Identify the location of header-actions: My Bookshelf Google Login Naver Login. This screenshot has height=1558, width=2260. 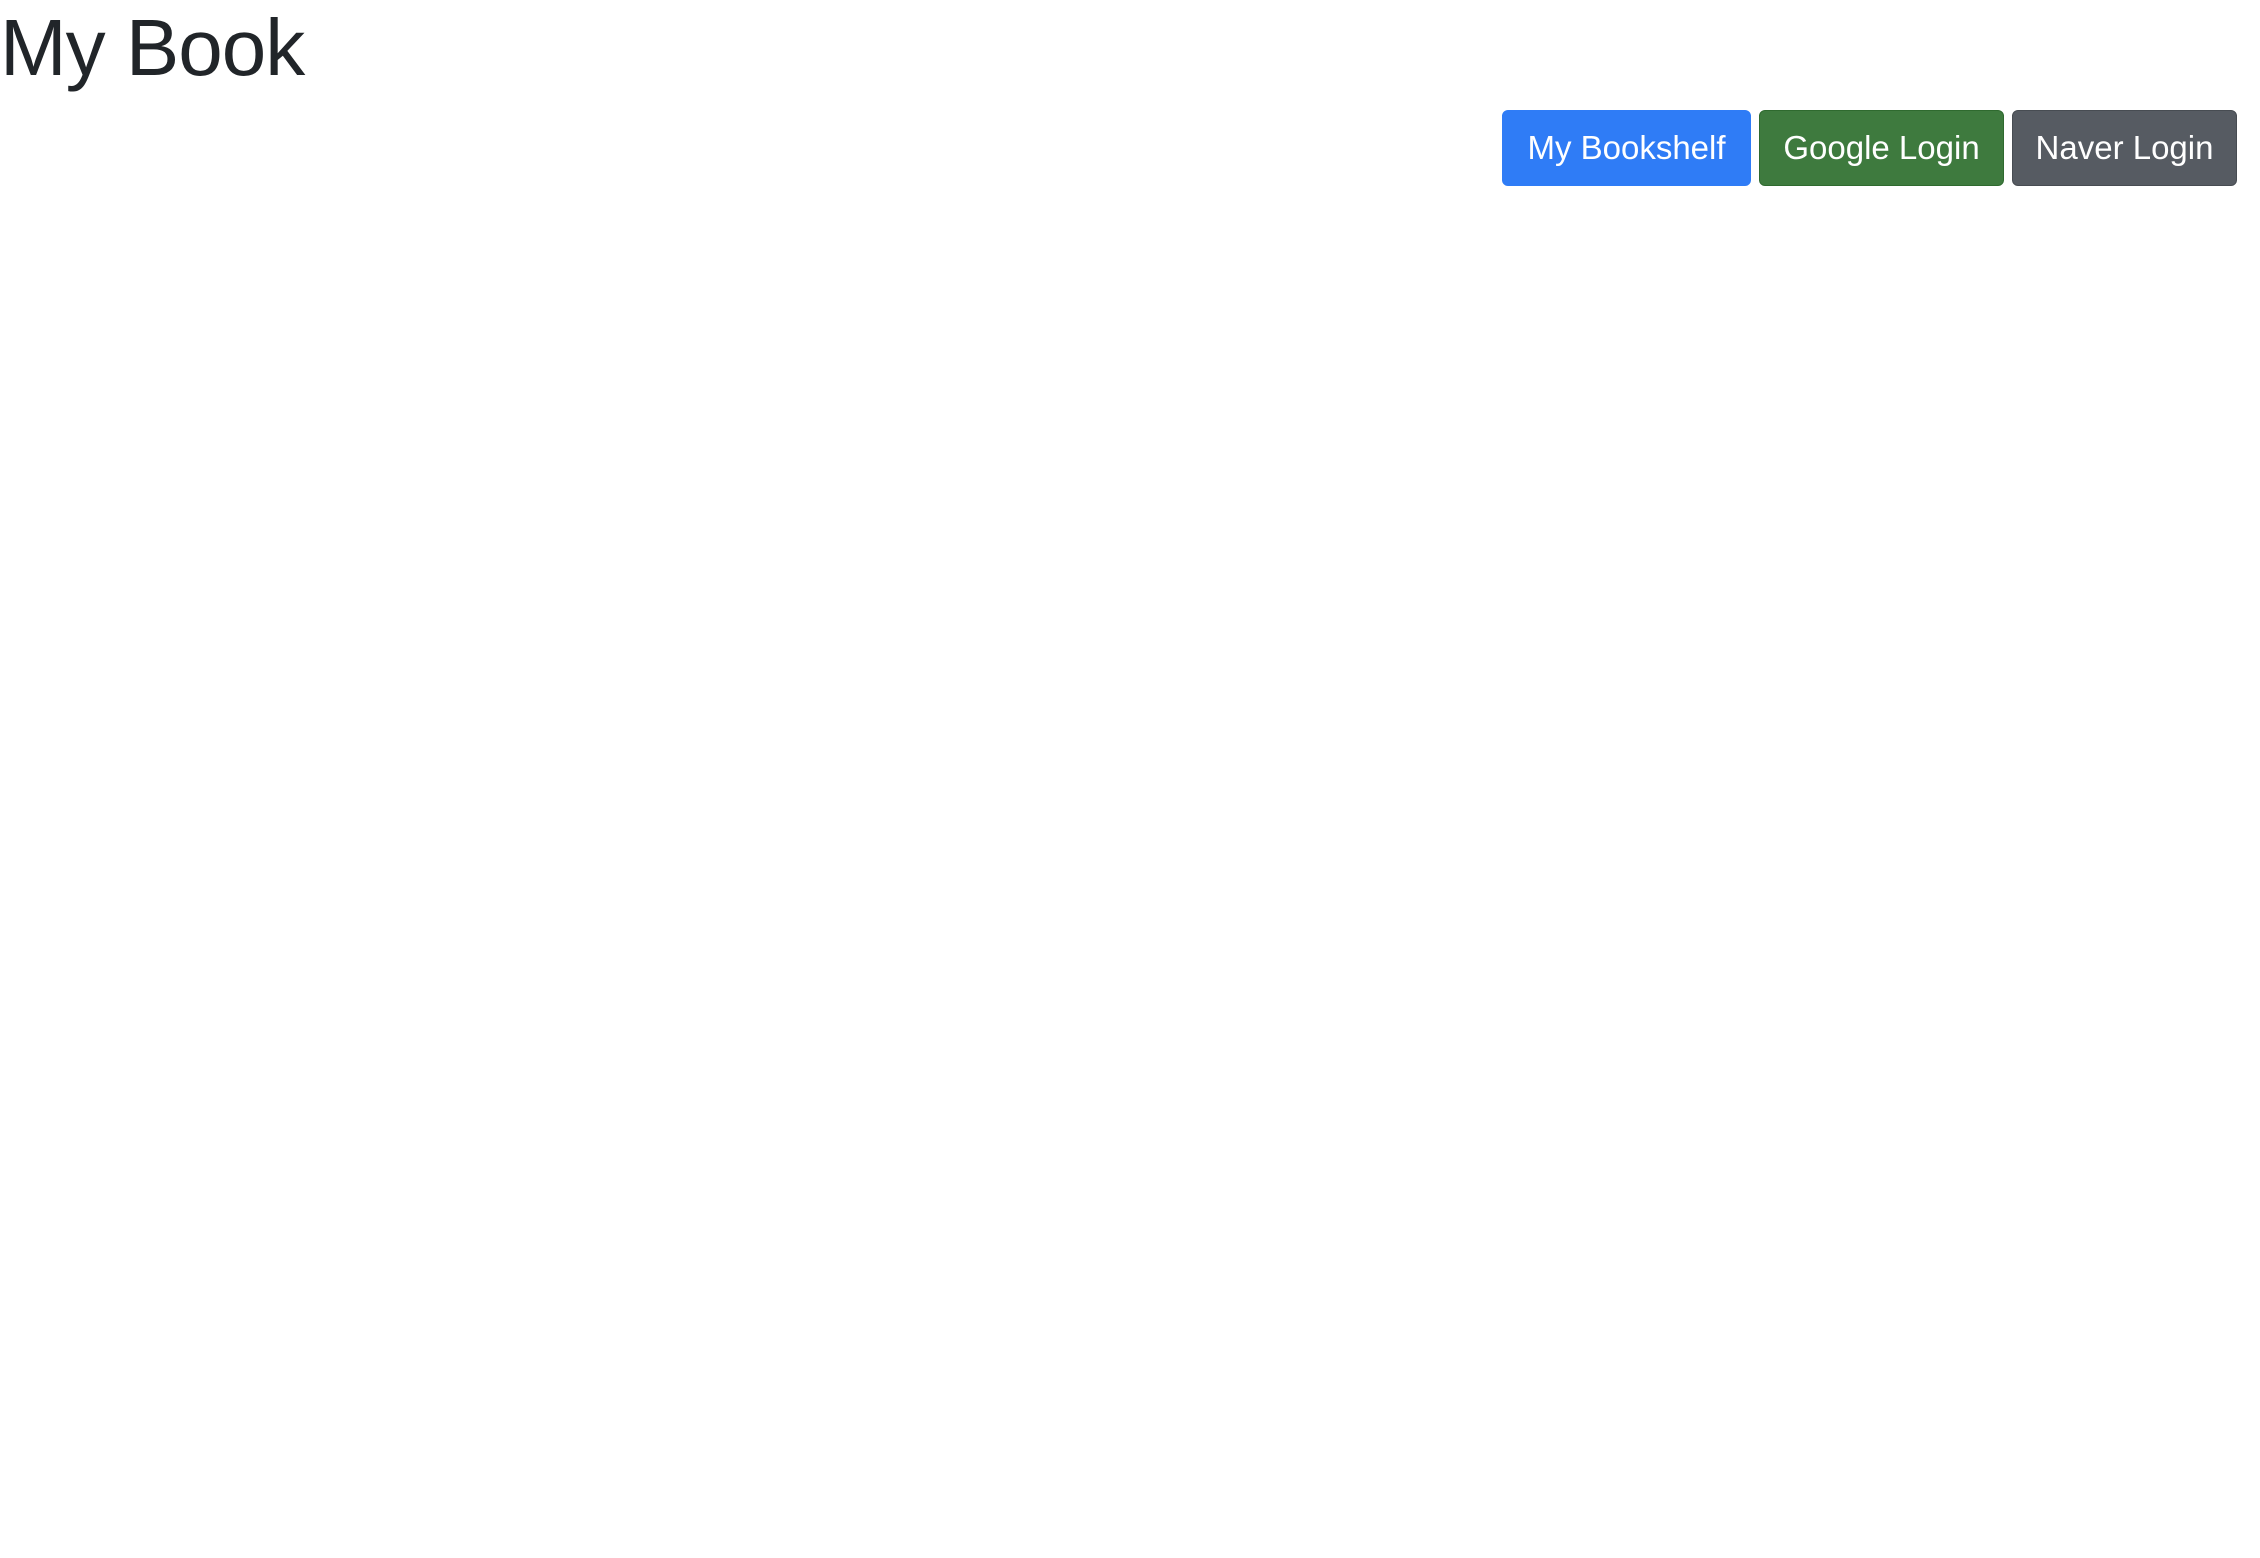
(1869, 148).